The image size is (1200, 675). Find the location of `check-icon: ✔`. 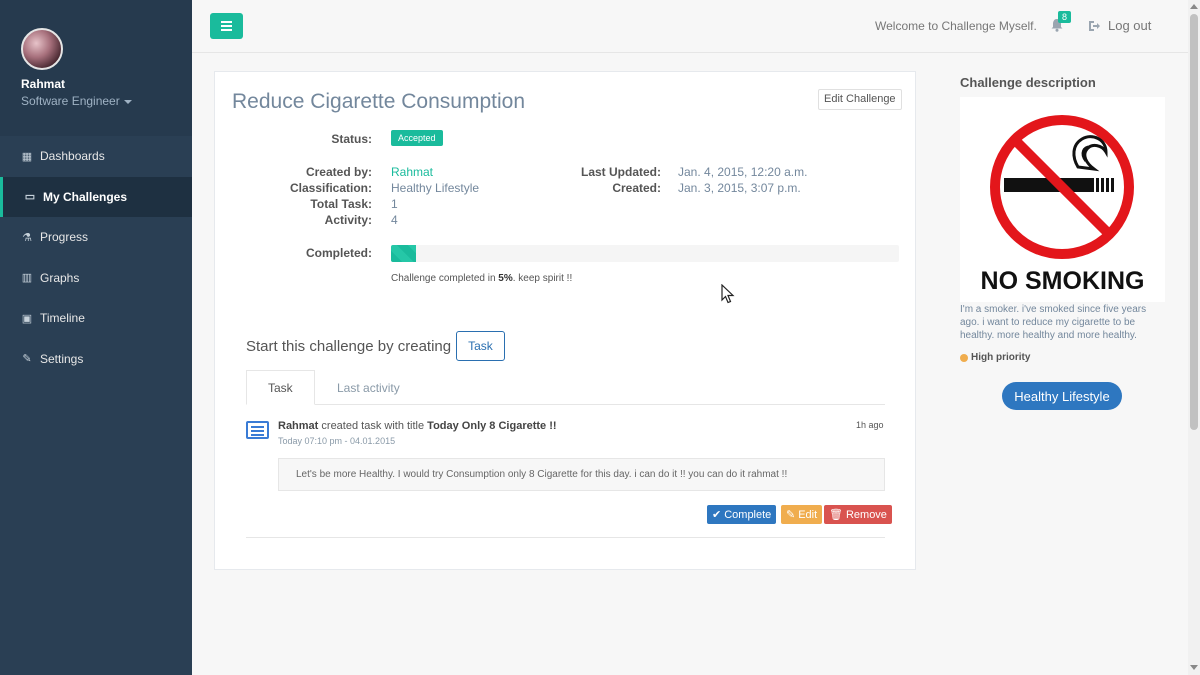

check-icon: ✔ is located at coordinates (717, 515).